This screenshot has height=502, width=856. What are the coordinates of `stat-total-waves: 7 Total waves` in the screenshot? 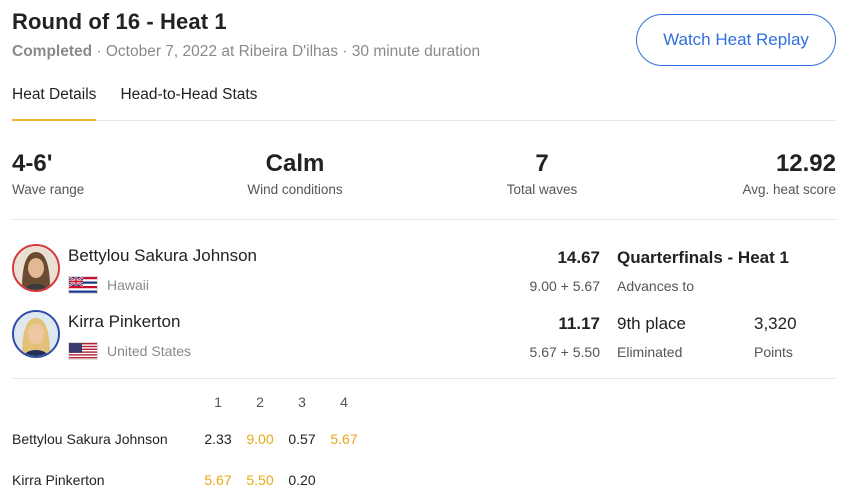 It's located at (542, 173).